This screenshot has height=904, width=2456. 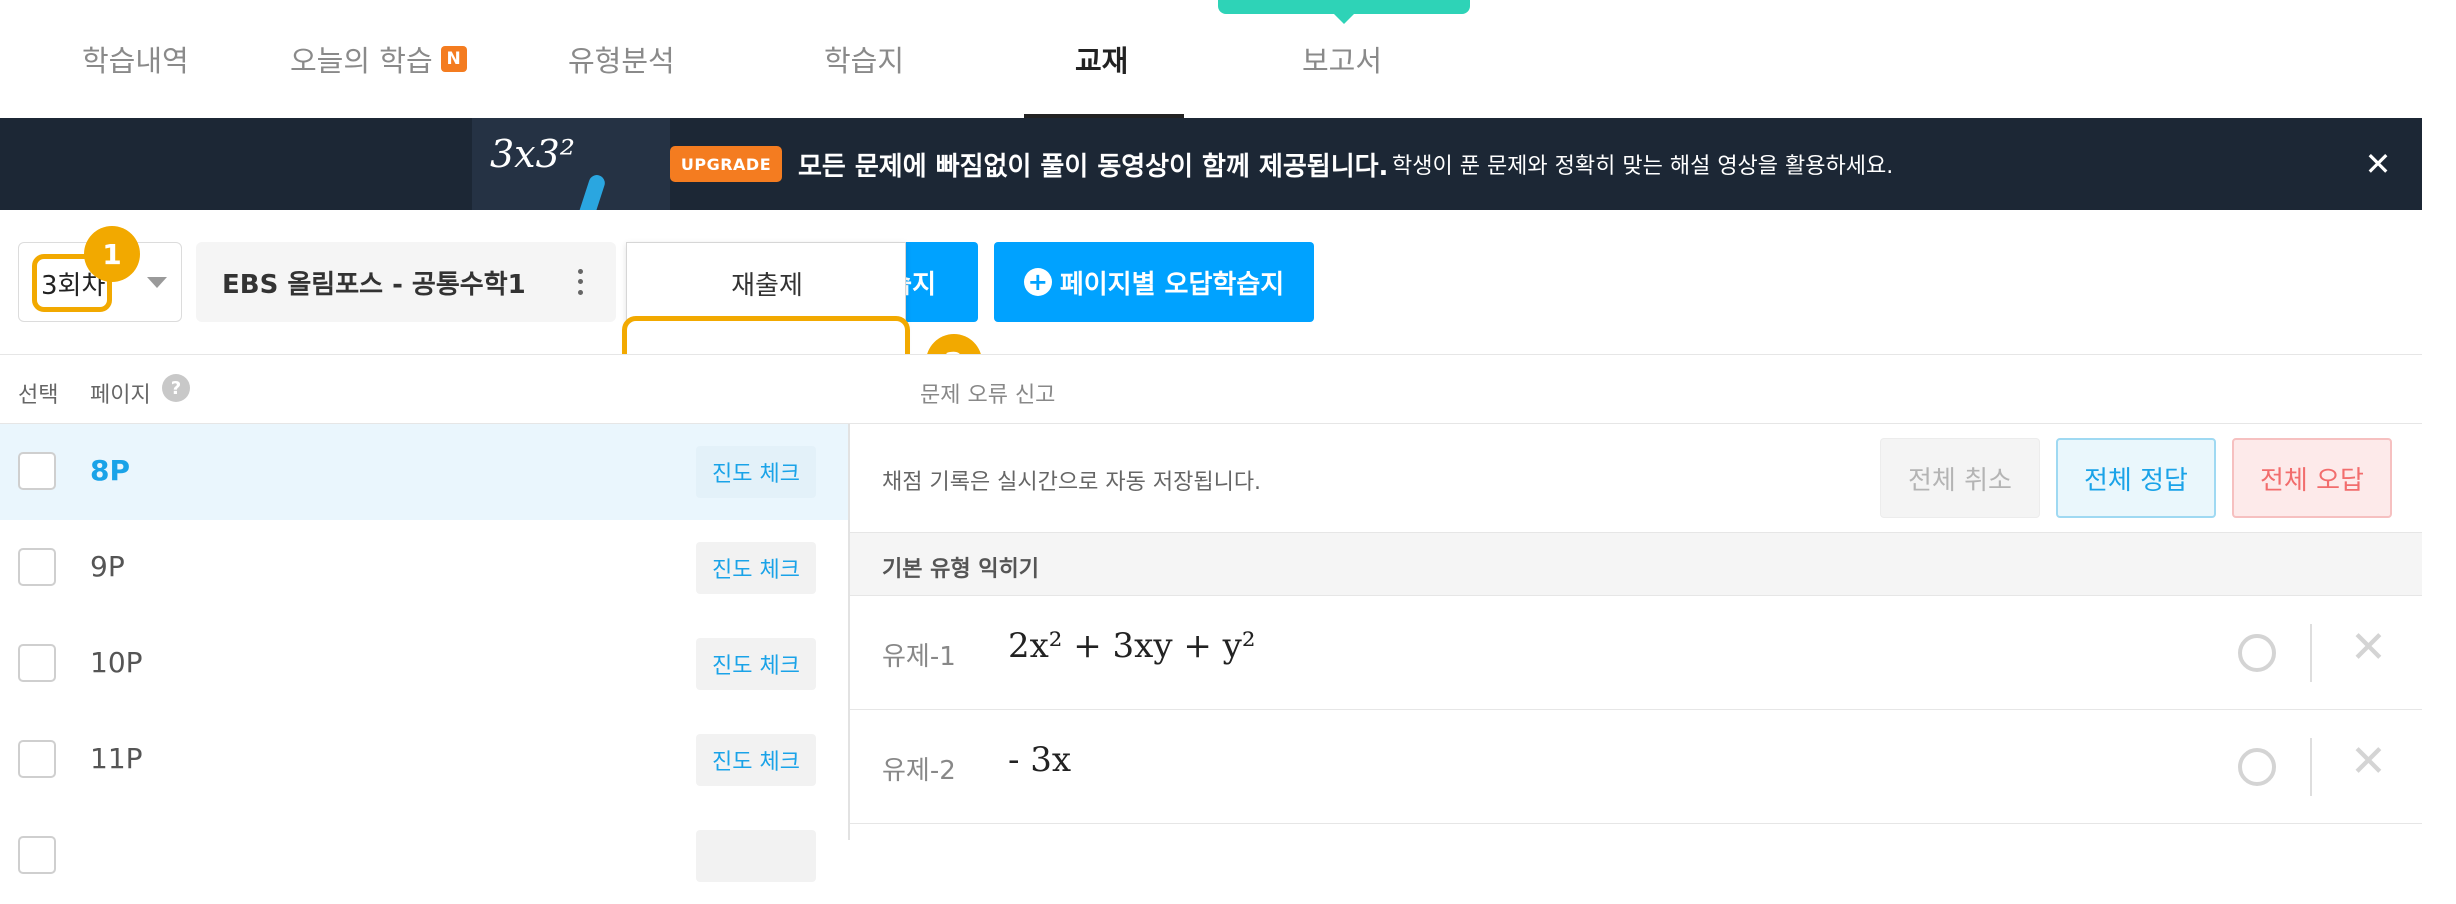 I want to click on section-header: 기본 유형 익히기, so click(x=1637, y=564).